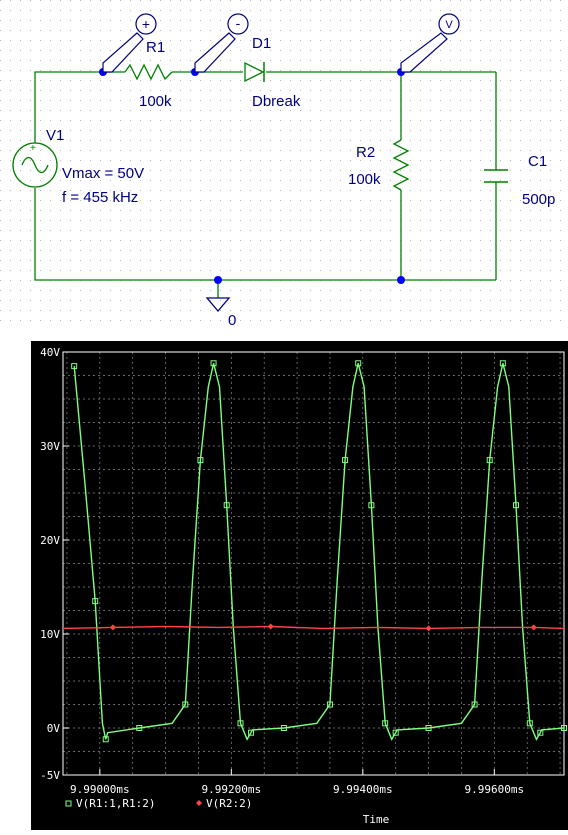 Image resolution: width=568 pixels, height=835 pixels. What do you see at coordinates (232, 320) in the screenshot?
I see `ground-label: 0` at bounding box center [232, 320].